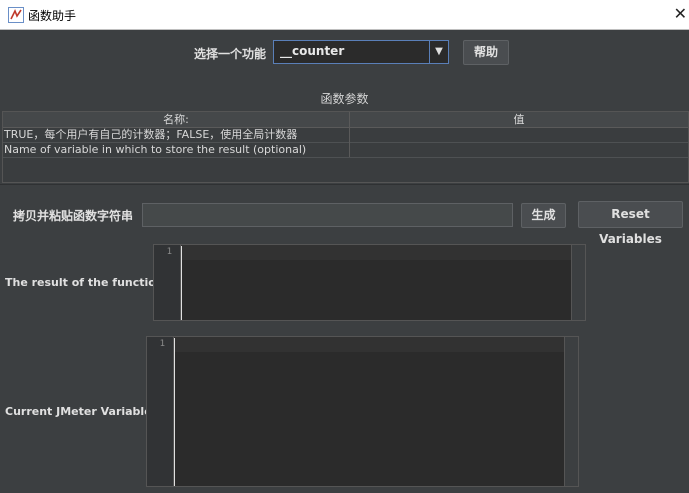 Image resolution: width=689 pixels, height=493 pixels. Describe the element at coordinates (344, 184) in the screenshot. I see `divider` at that location.